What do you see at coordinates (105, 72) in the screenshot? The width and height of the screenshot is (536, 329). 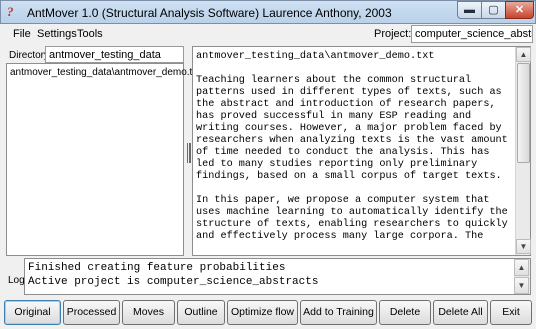 I see `file-list-item: antmover_testing_data\antmover_demo.txt` at bounding box center [105, 72].